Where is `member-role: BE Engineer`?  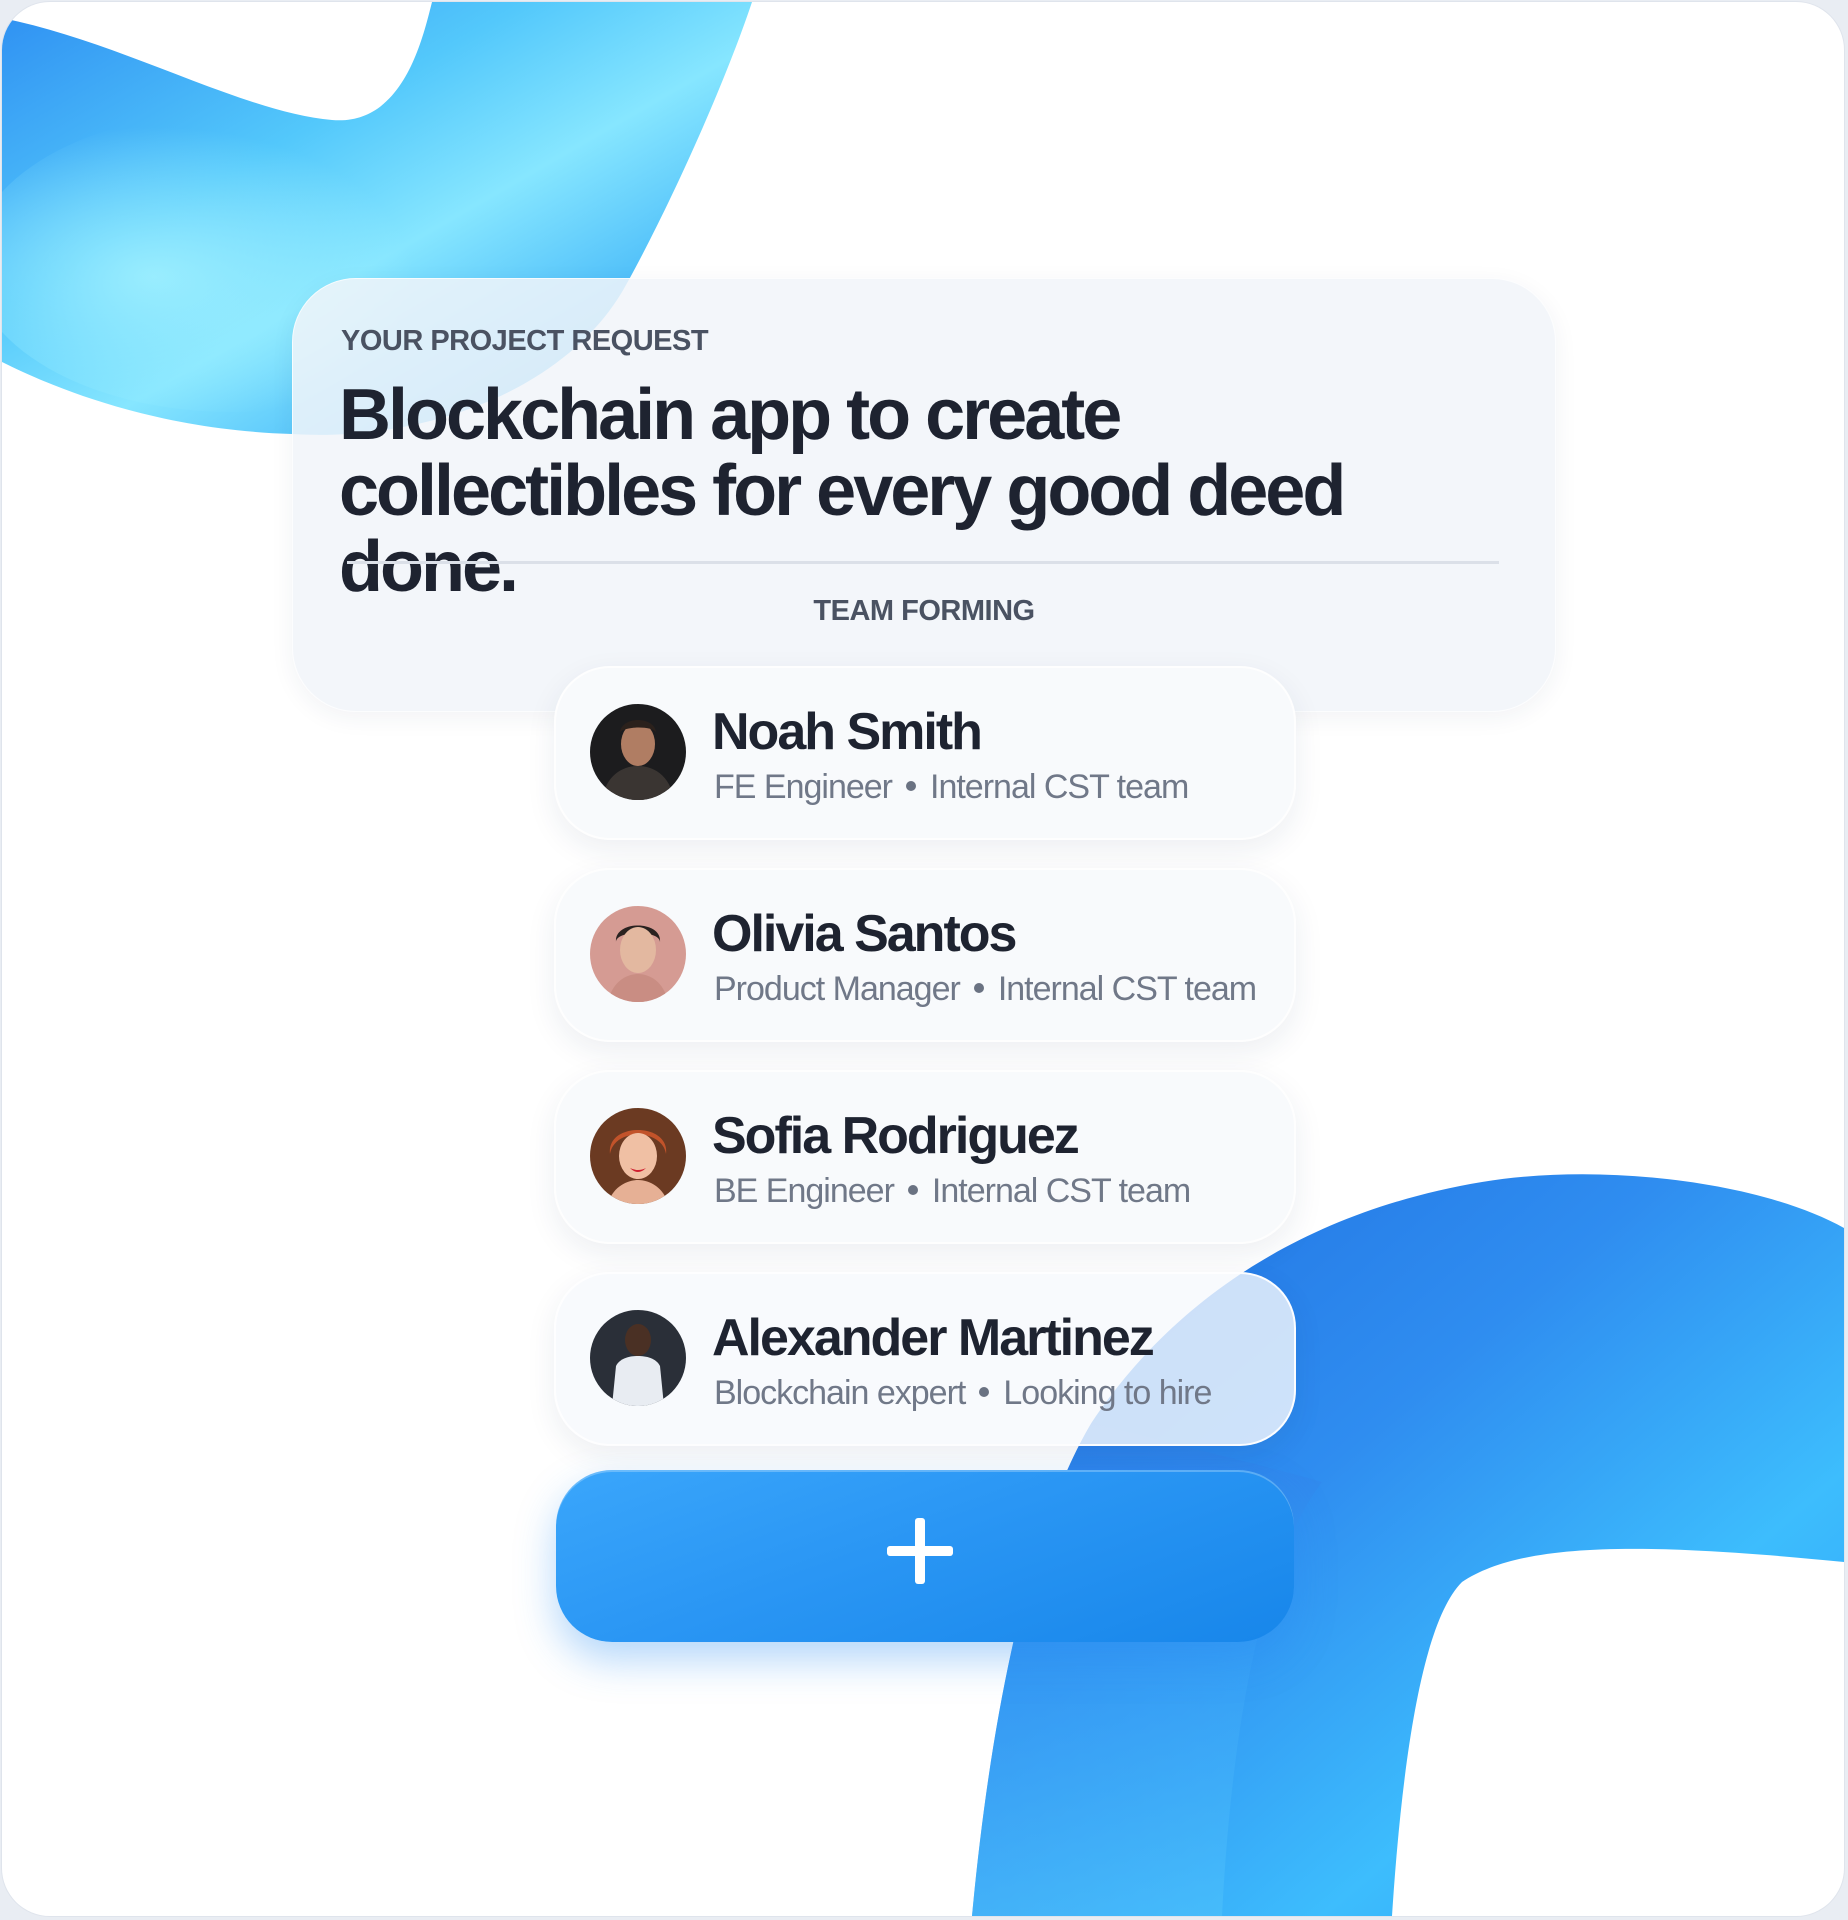 member-role: BE Engineer is located at coordinates (804, 1191).